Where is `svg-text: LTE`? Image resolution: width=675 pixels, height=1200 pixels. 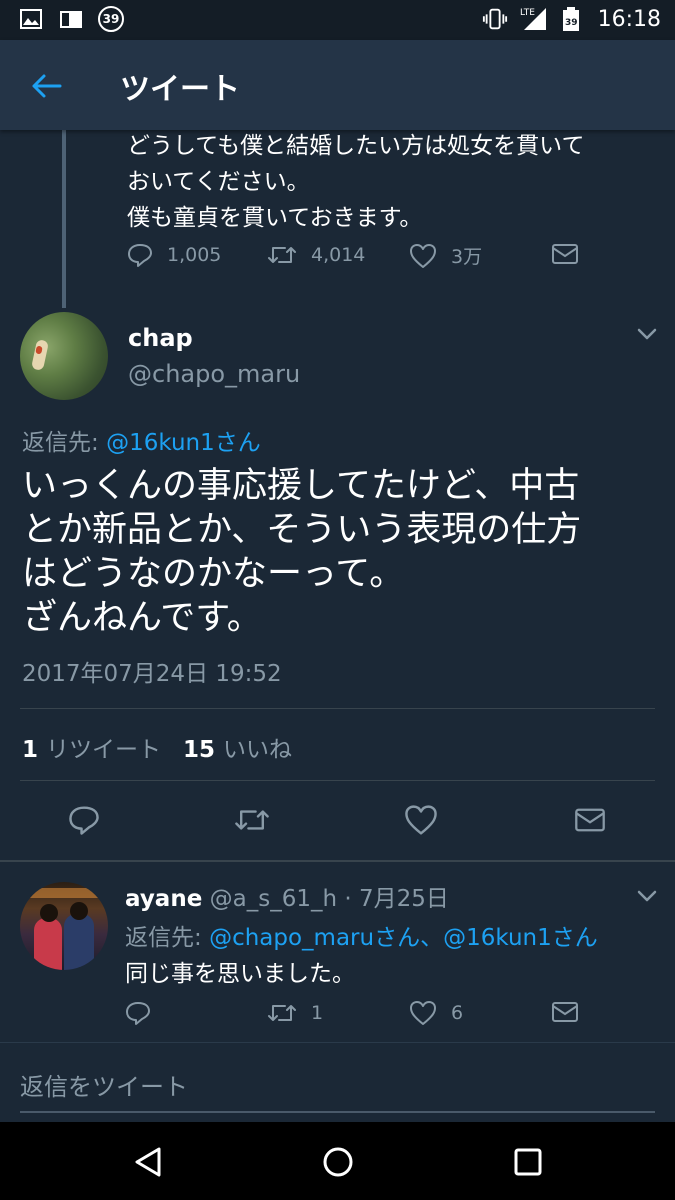 svg-text: LTE is located at coordinates (527, 13).